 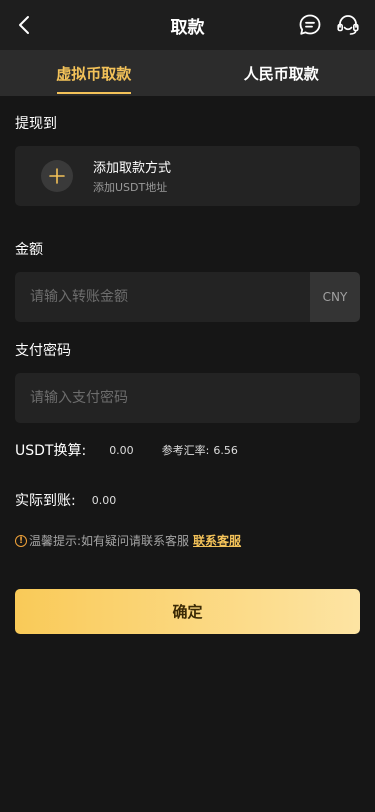 I want to click on actual-received-row: 实际到账: 0.00, so click(x=65, y=500).